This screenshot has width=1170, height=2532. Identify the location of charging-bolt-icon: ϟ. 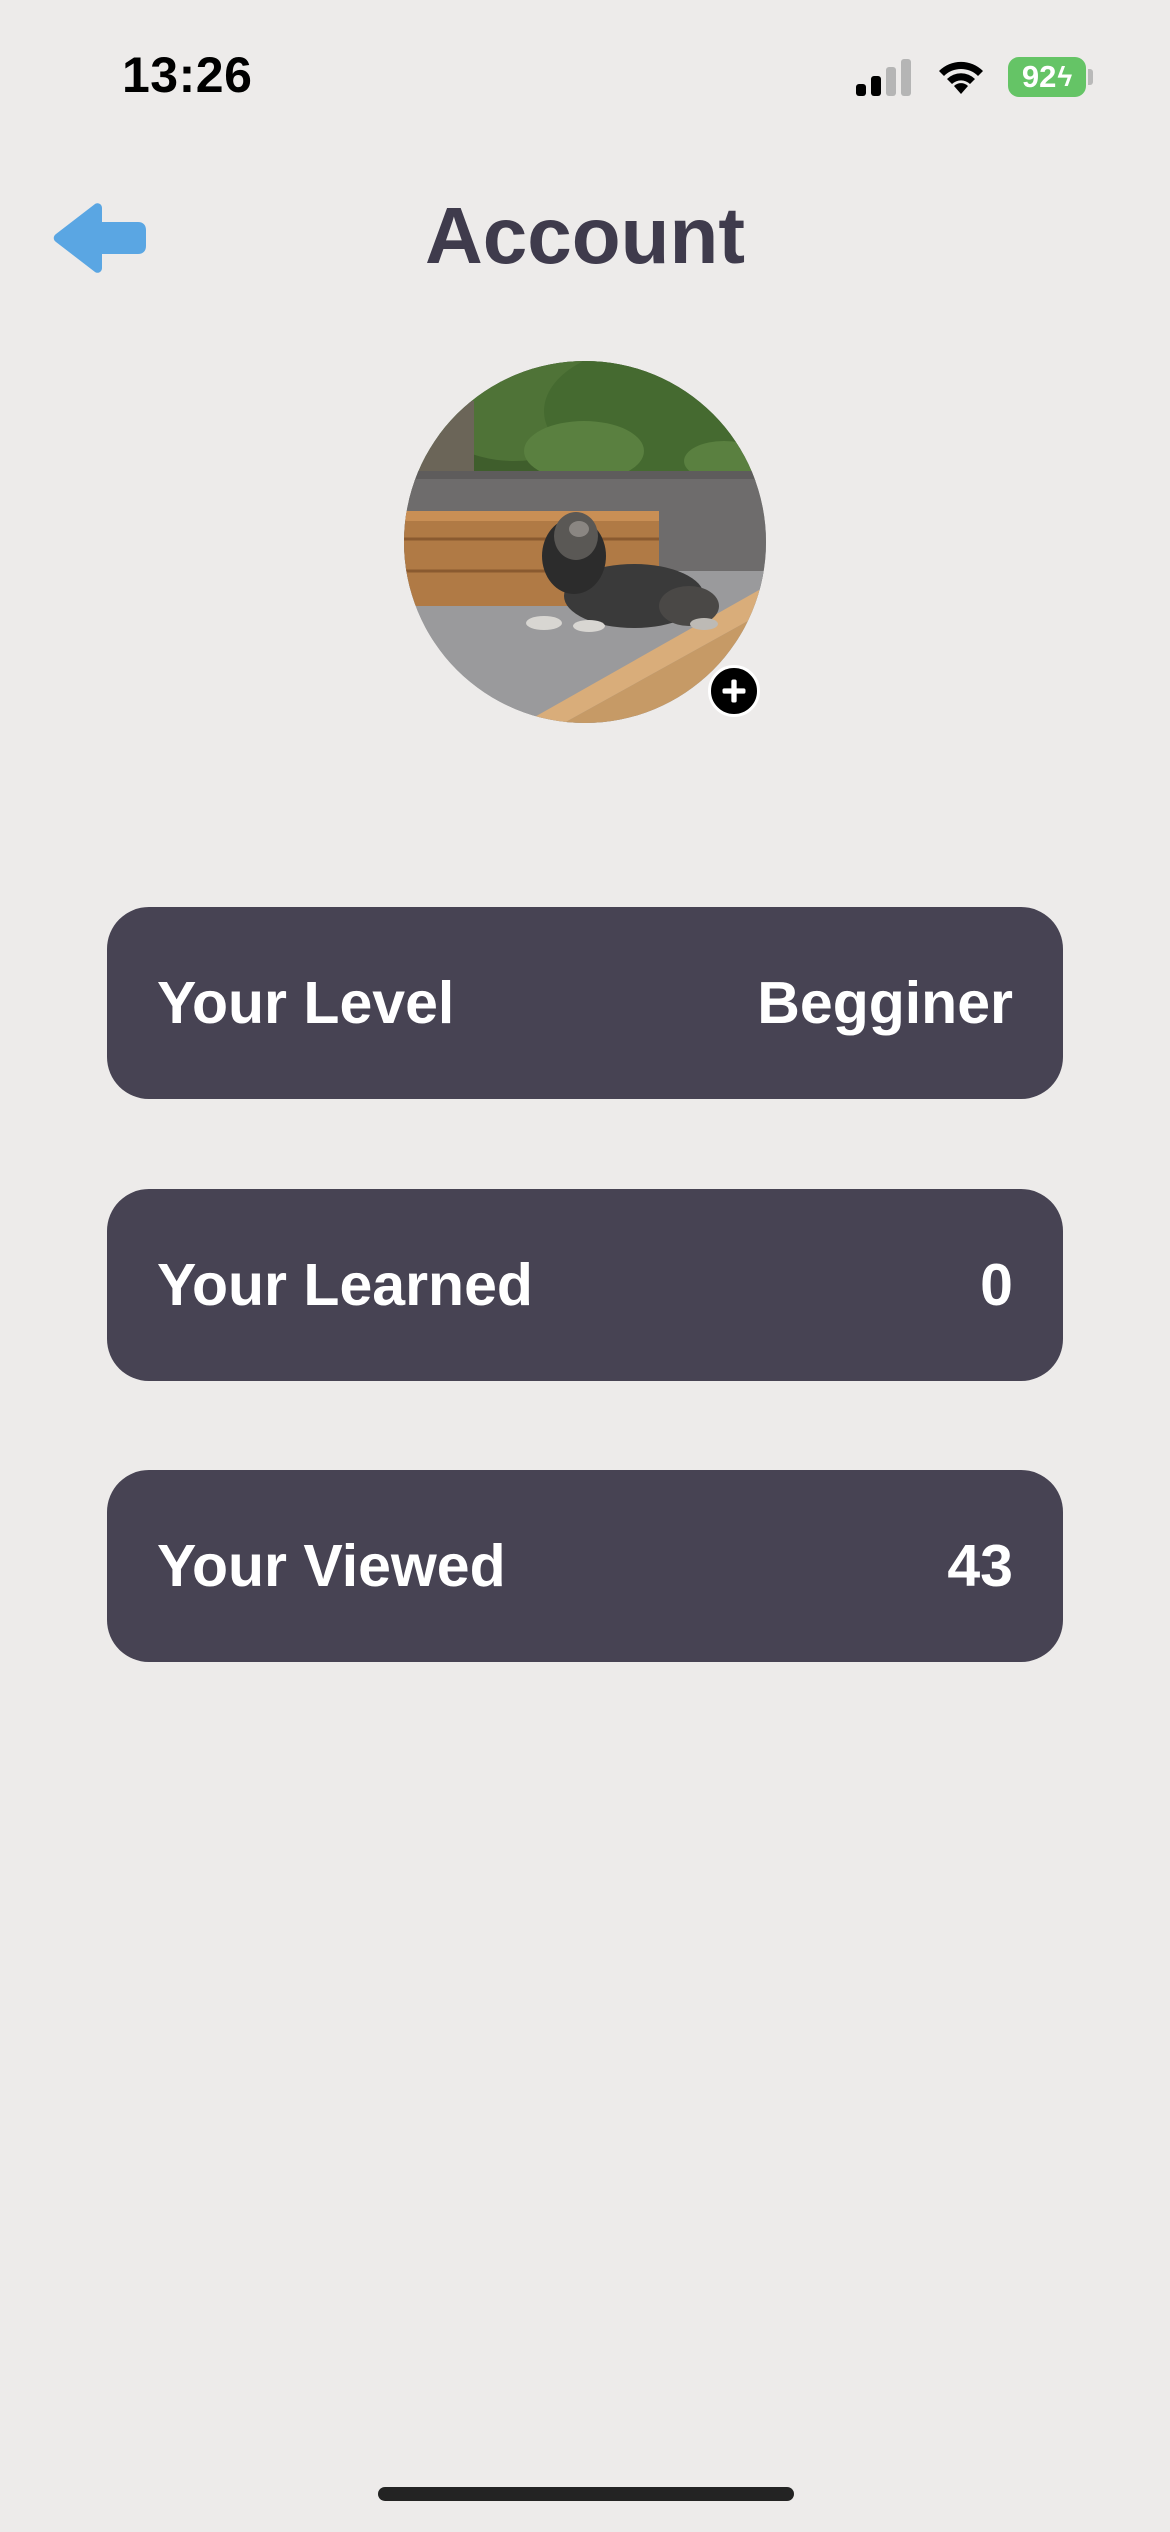
(1065, 76).